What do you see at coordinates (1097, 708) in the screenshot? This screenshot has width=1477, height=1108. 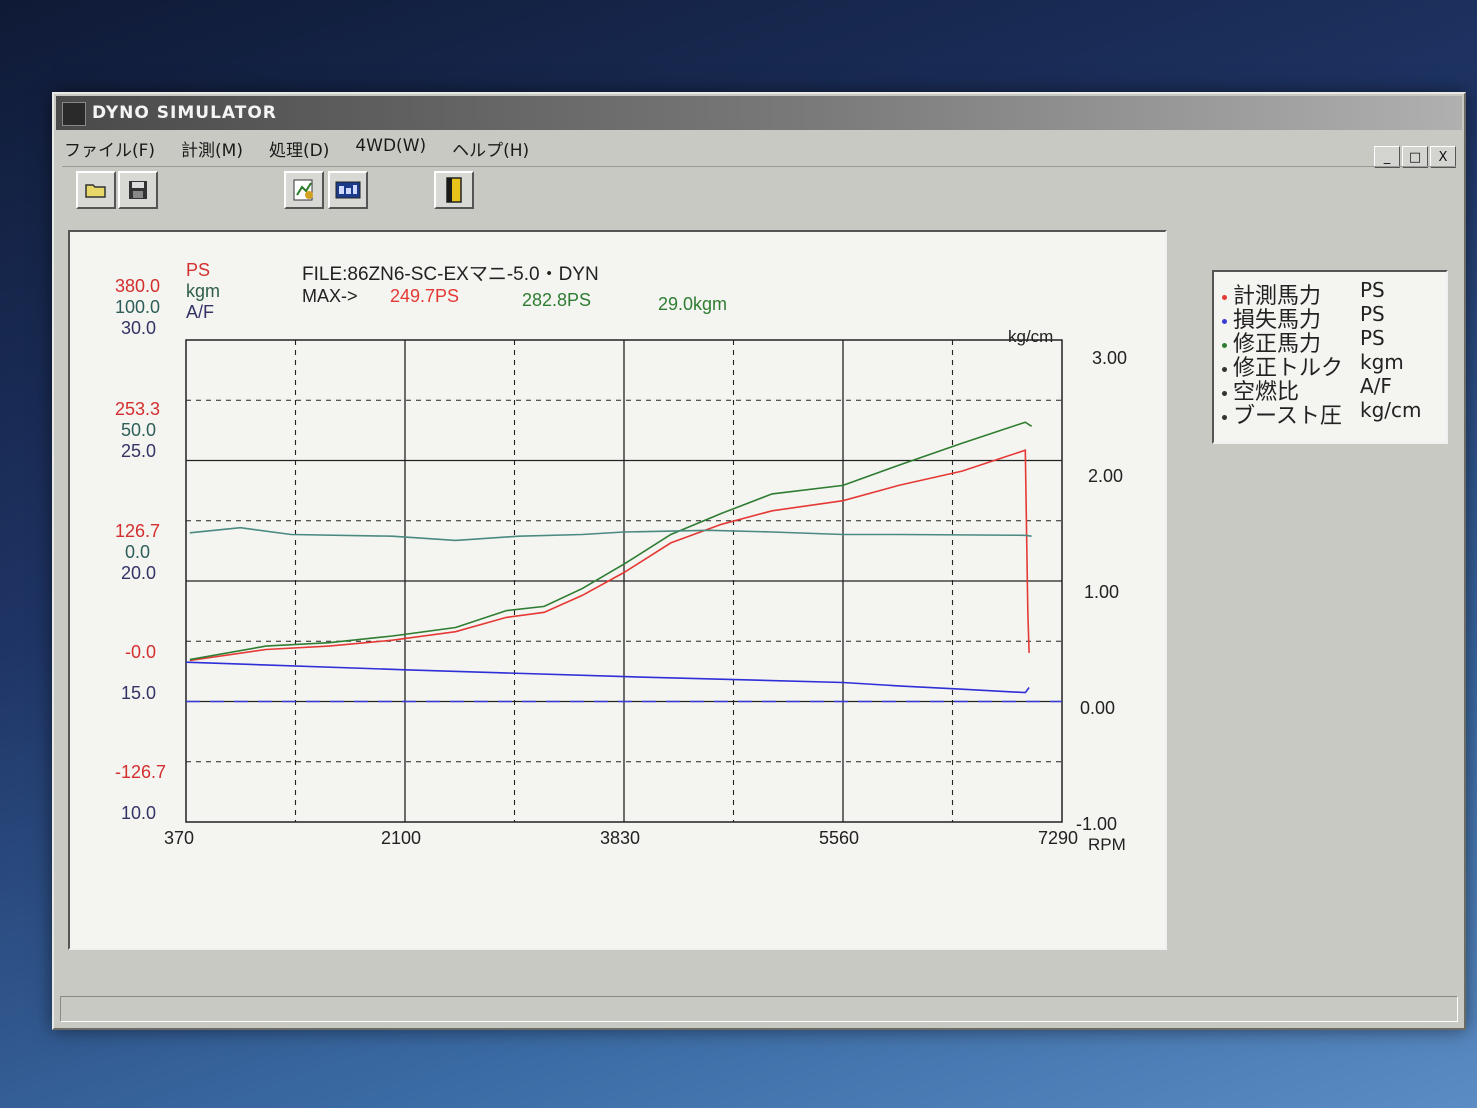 I see `boost-tick-label: 0.00` at bounding box center [1097, 708].